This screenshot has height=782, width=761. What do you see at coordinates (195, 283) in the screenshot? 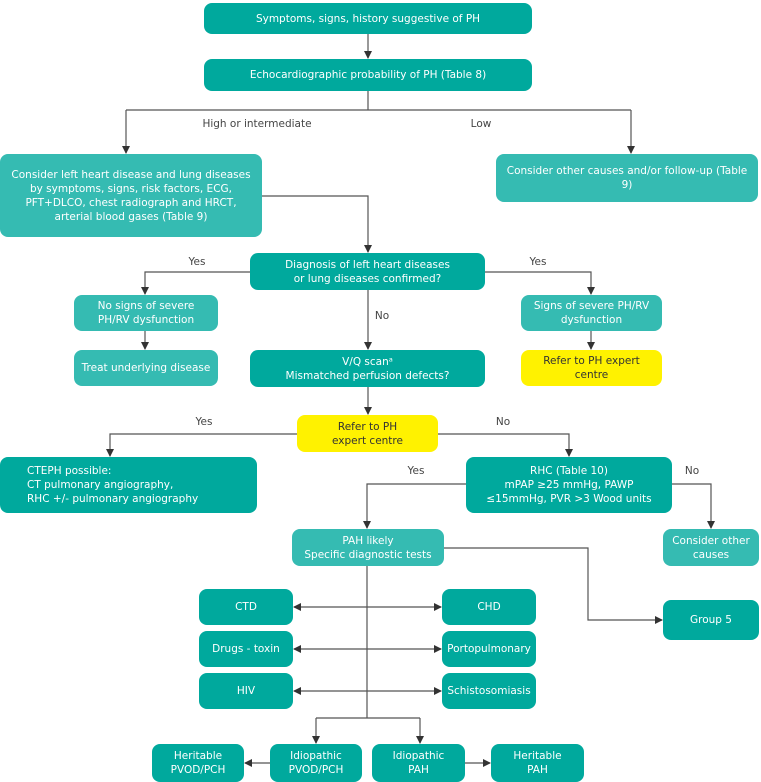
I see `edge-diag-yes-left` at bounding box center [195, 283].